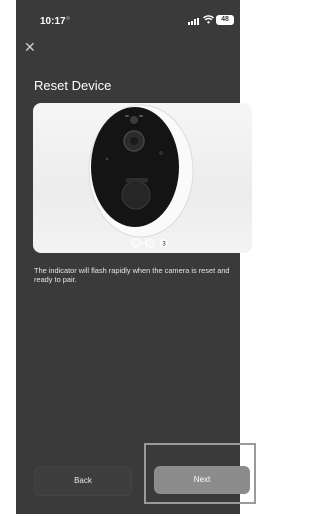  I want to click on camera-image: 1 2 3, so click(141, 176).